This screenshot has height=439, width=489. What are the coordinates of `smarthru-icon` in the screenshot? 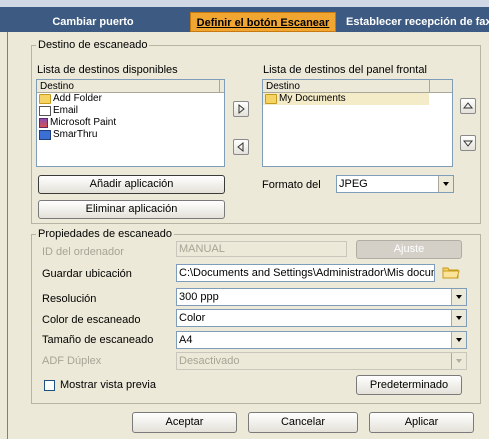 It's located at (45, 135).